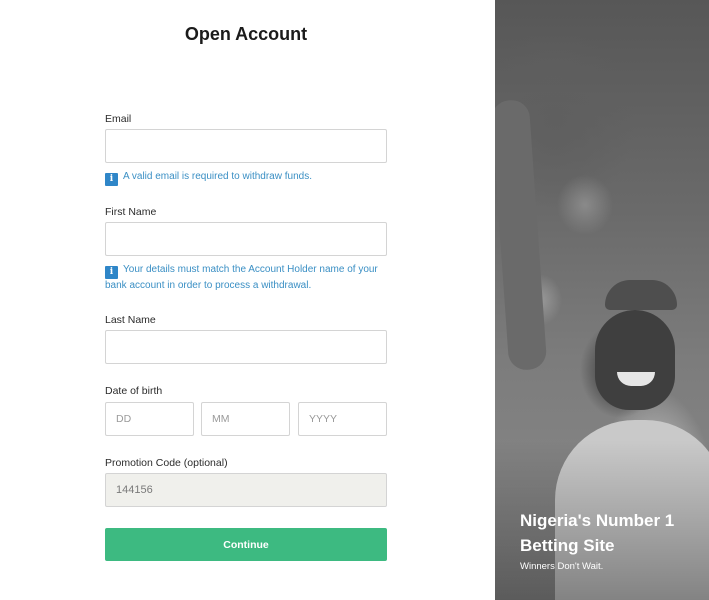 This screenshot has width=709, height=600. I want to click on promo-code-label: Promotion Code (optional), so click(166, 463).